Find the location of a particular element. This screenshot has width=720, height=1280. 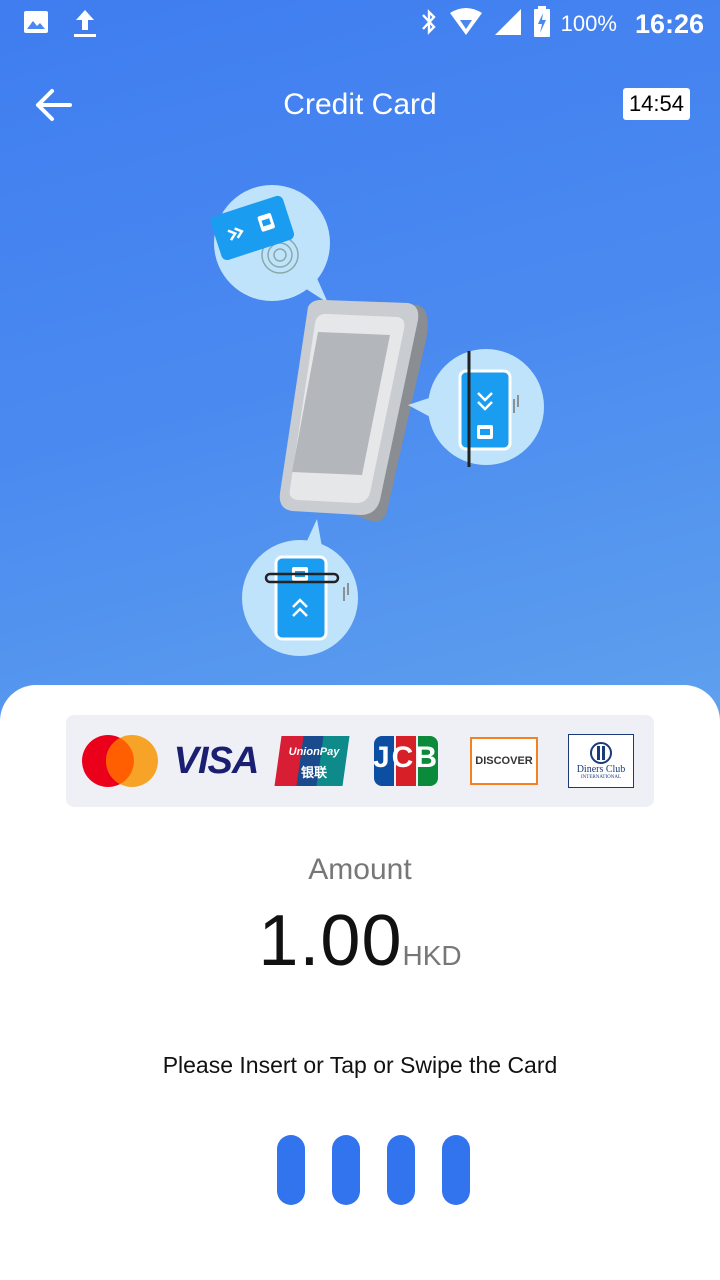

tap-card-bubble is located at coordinates (270, 244).